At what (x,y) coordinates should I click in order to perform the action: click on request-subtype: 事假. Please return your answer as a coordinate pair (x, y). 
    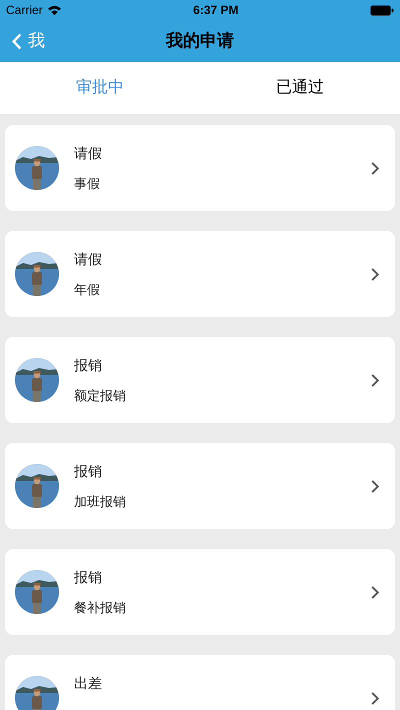
    Looking at the image, I should click on (87, 184).